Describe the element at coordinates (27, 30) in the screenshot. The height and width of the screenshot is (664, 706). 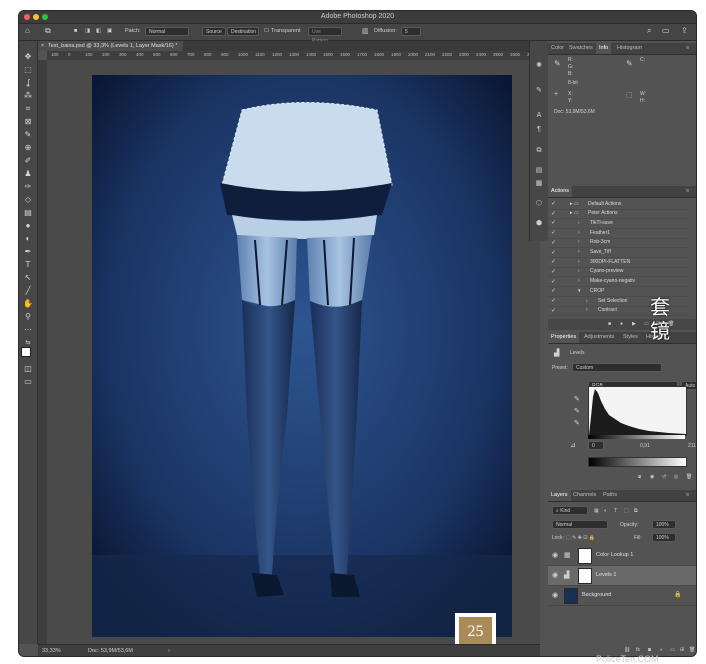
I see `home-icon: ⌂` at that location.